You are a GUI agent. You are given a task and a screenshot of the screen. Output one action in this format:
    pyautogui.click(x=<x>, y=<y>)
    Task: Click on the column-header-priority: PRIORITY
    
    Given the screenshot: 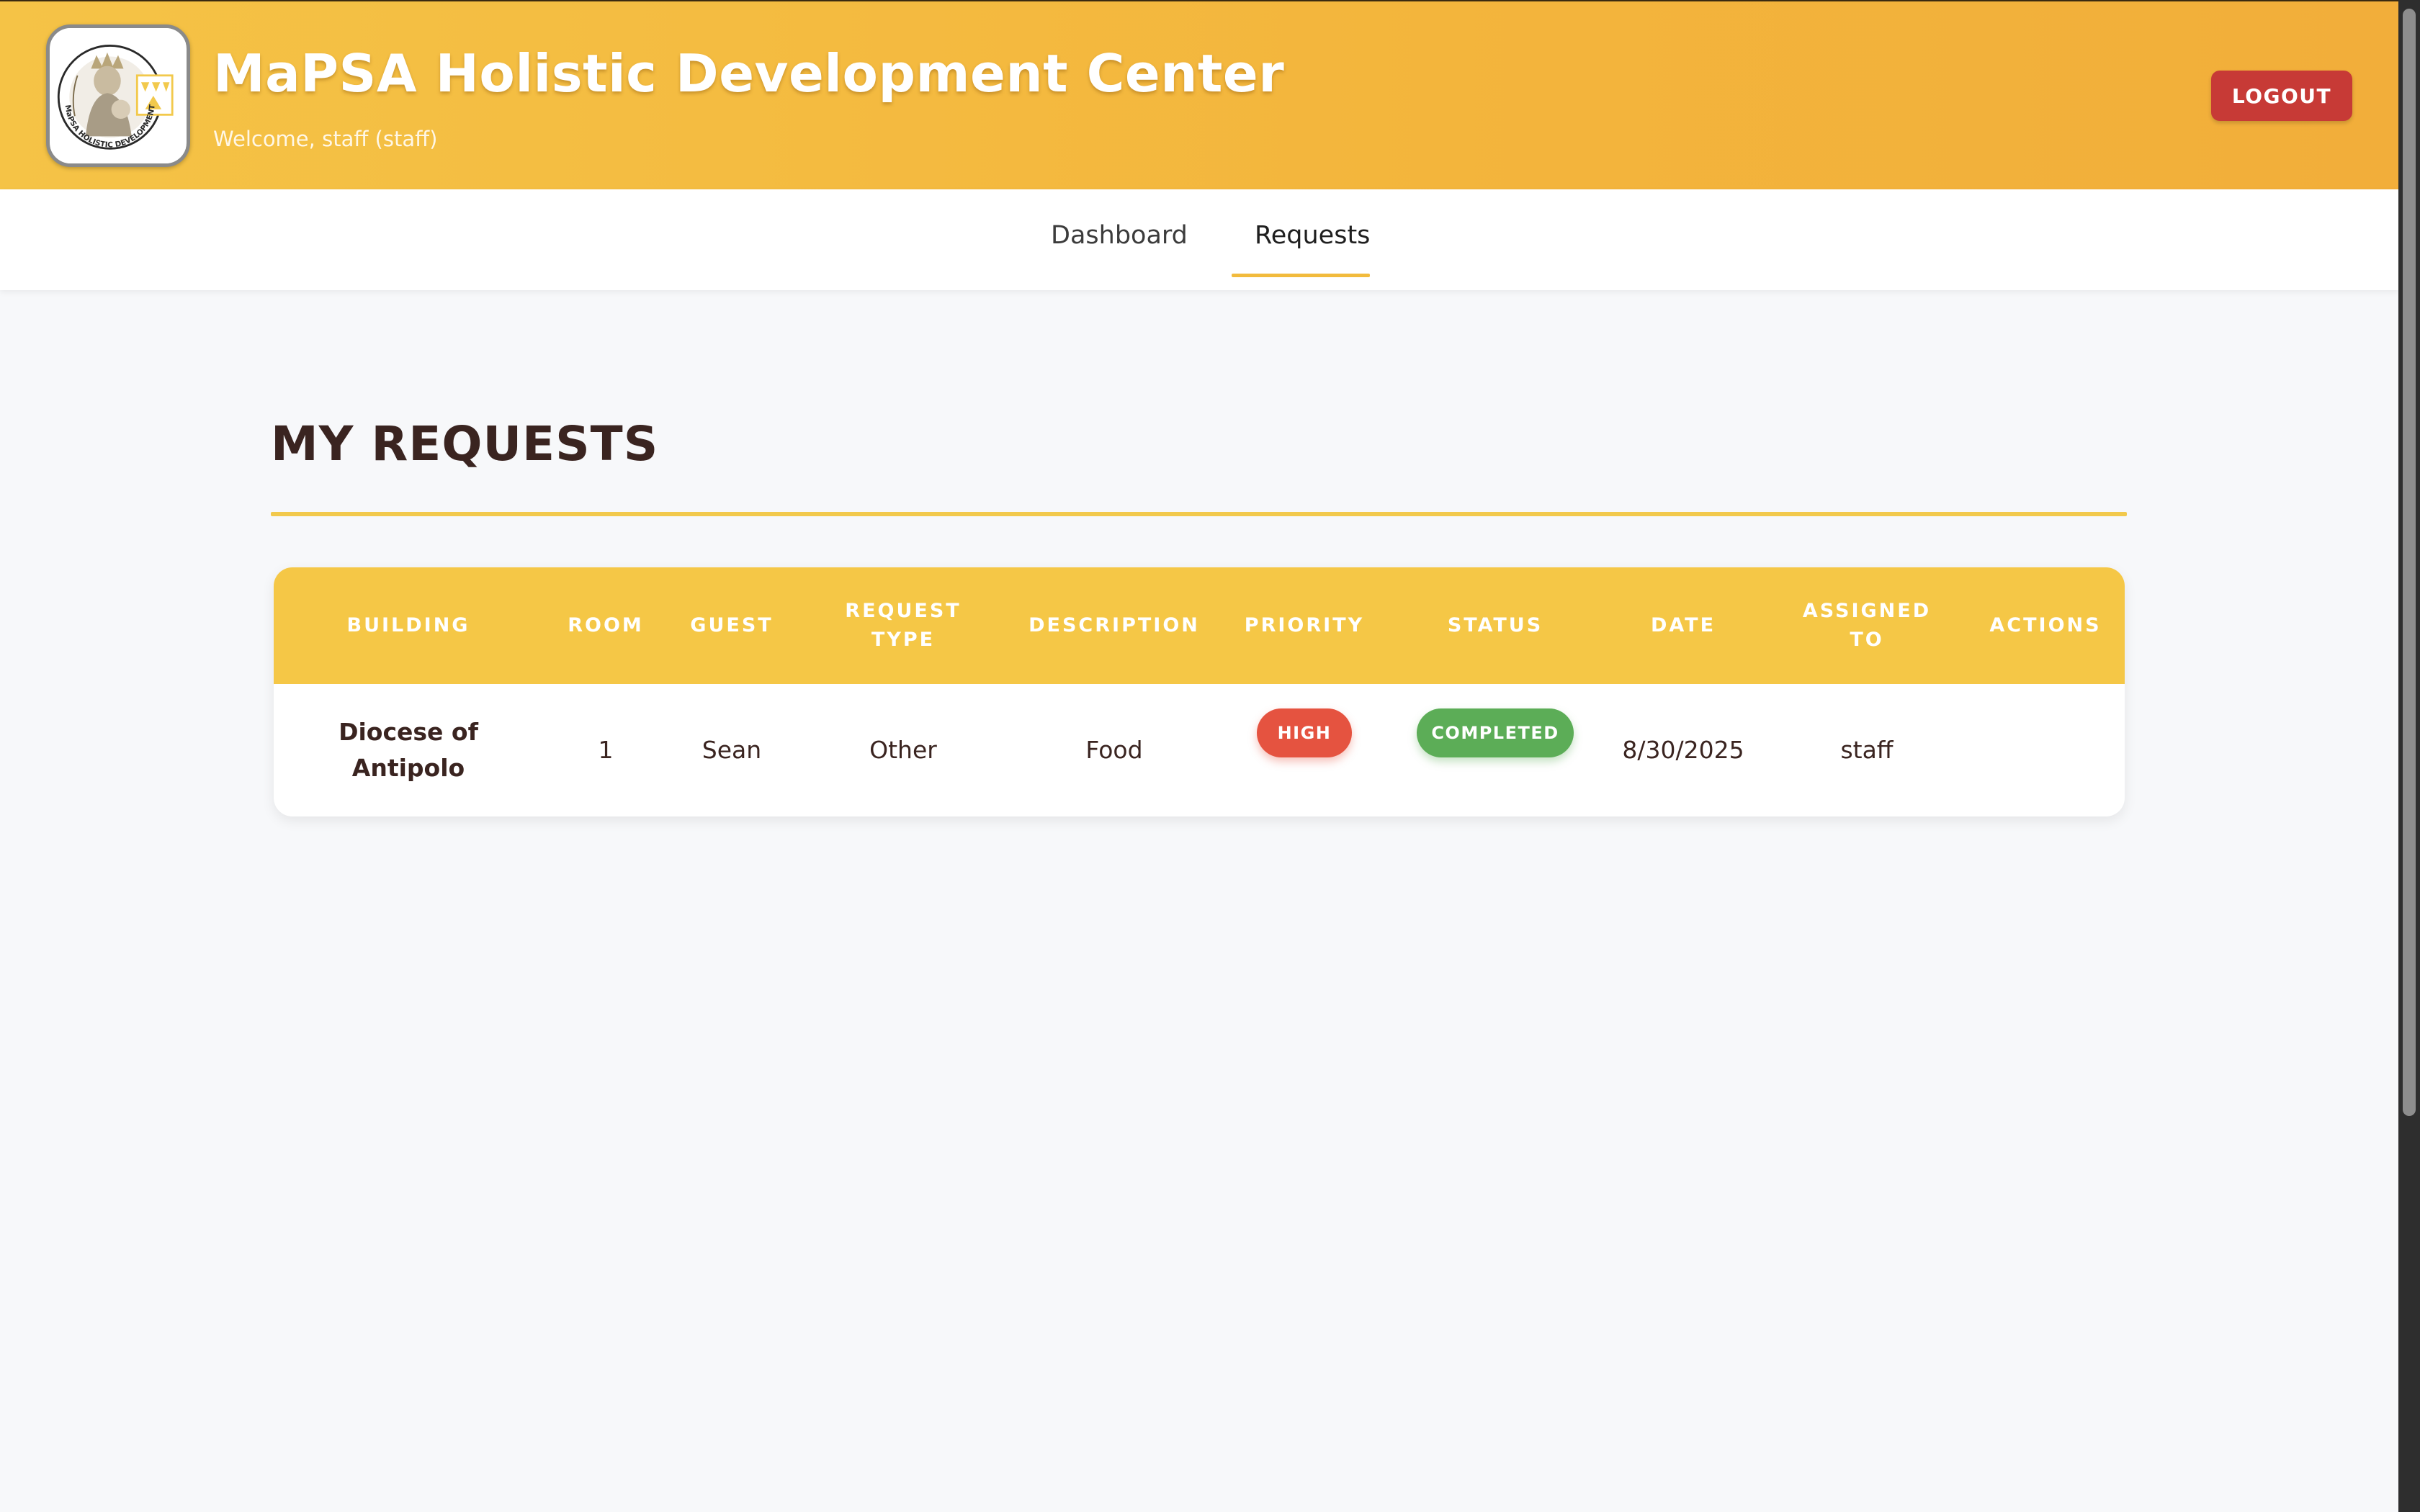 What is the action you would take?
    pyautogui.click(x=1304, y=625)
    